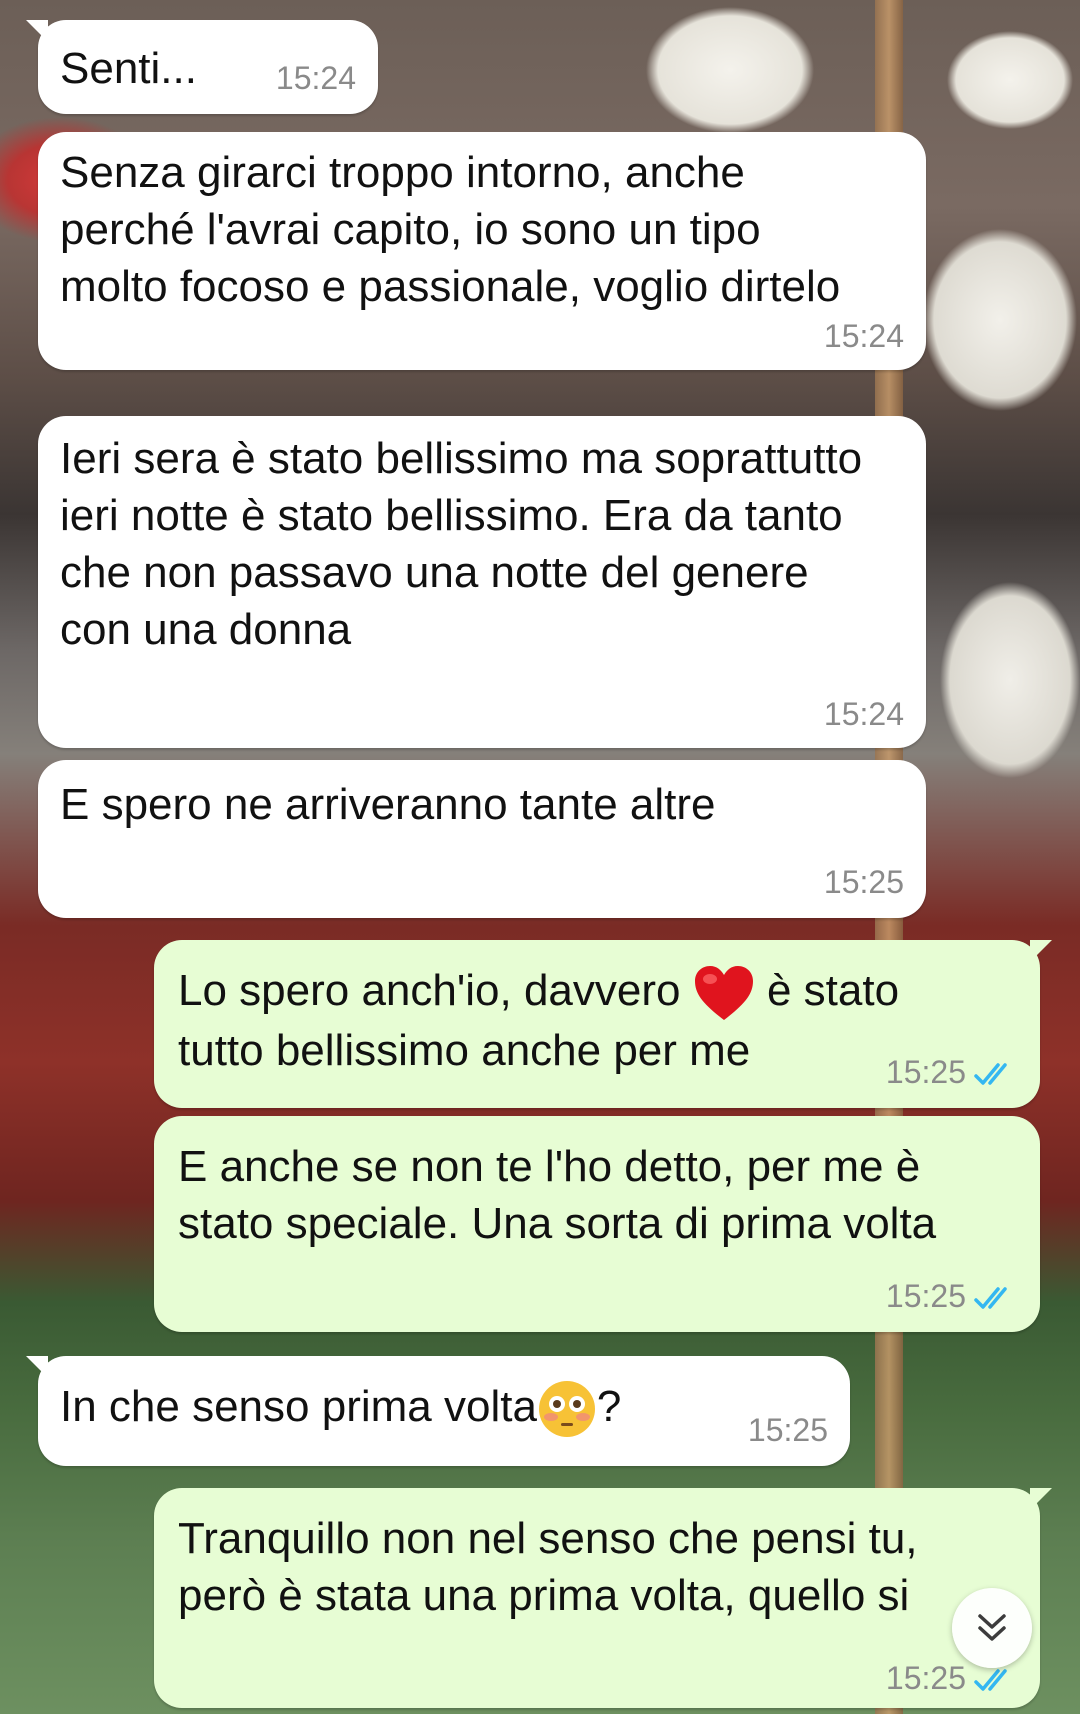  I want to click on scroll-to-bottom-button, so click(992, 1628).